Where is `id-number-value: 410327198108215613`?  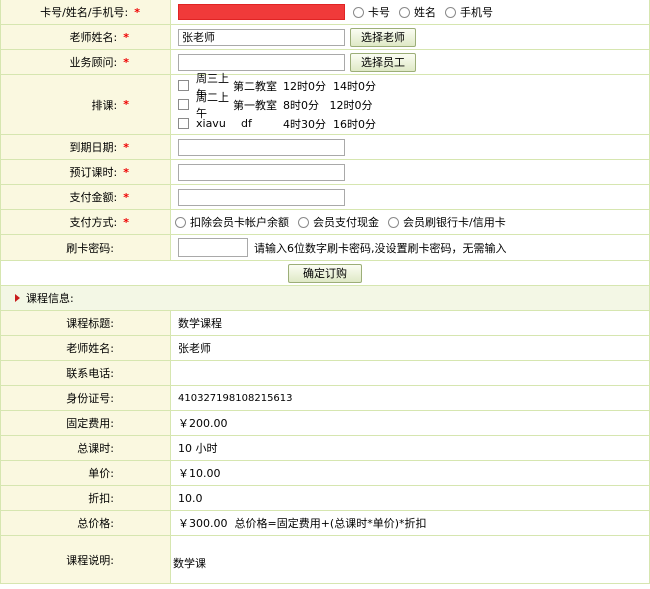
id-number-value: 410327198108215613 is located at coordinates (235, 398).